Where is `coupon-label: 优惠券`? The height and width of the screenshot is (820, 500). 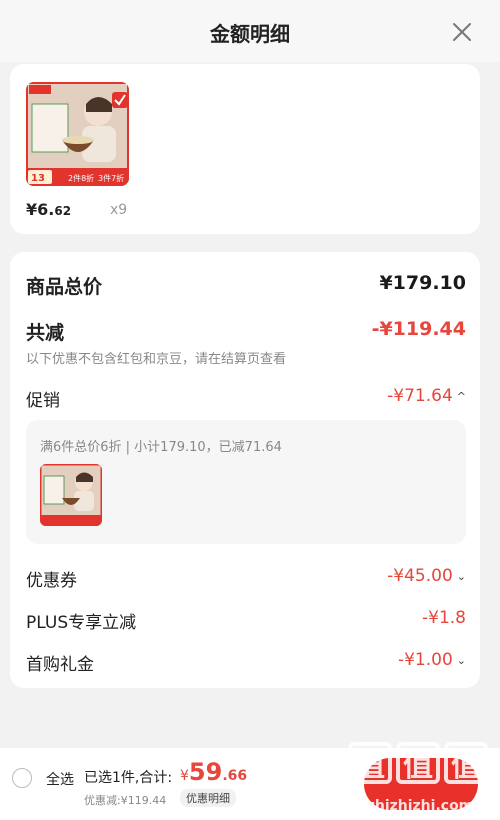
coupon-label: 优惠券 is located at coordinates (51, 581).